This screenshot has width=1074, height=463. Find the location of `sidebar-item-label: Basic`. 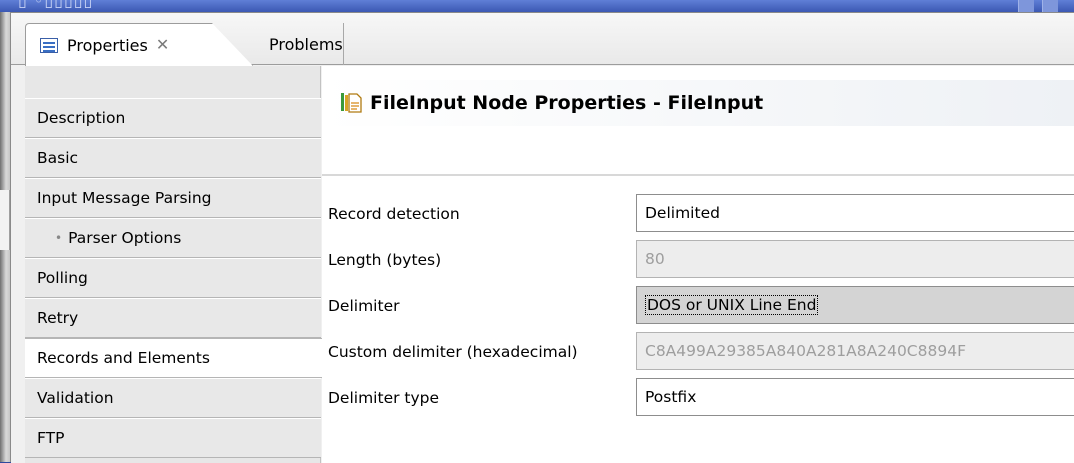

sidebar-item-label: Basic is located at coordinates (58, 158).